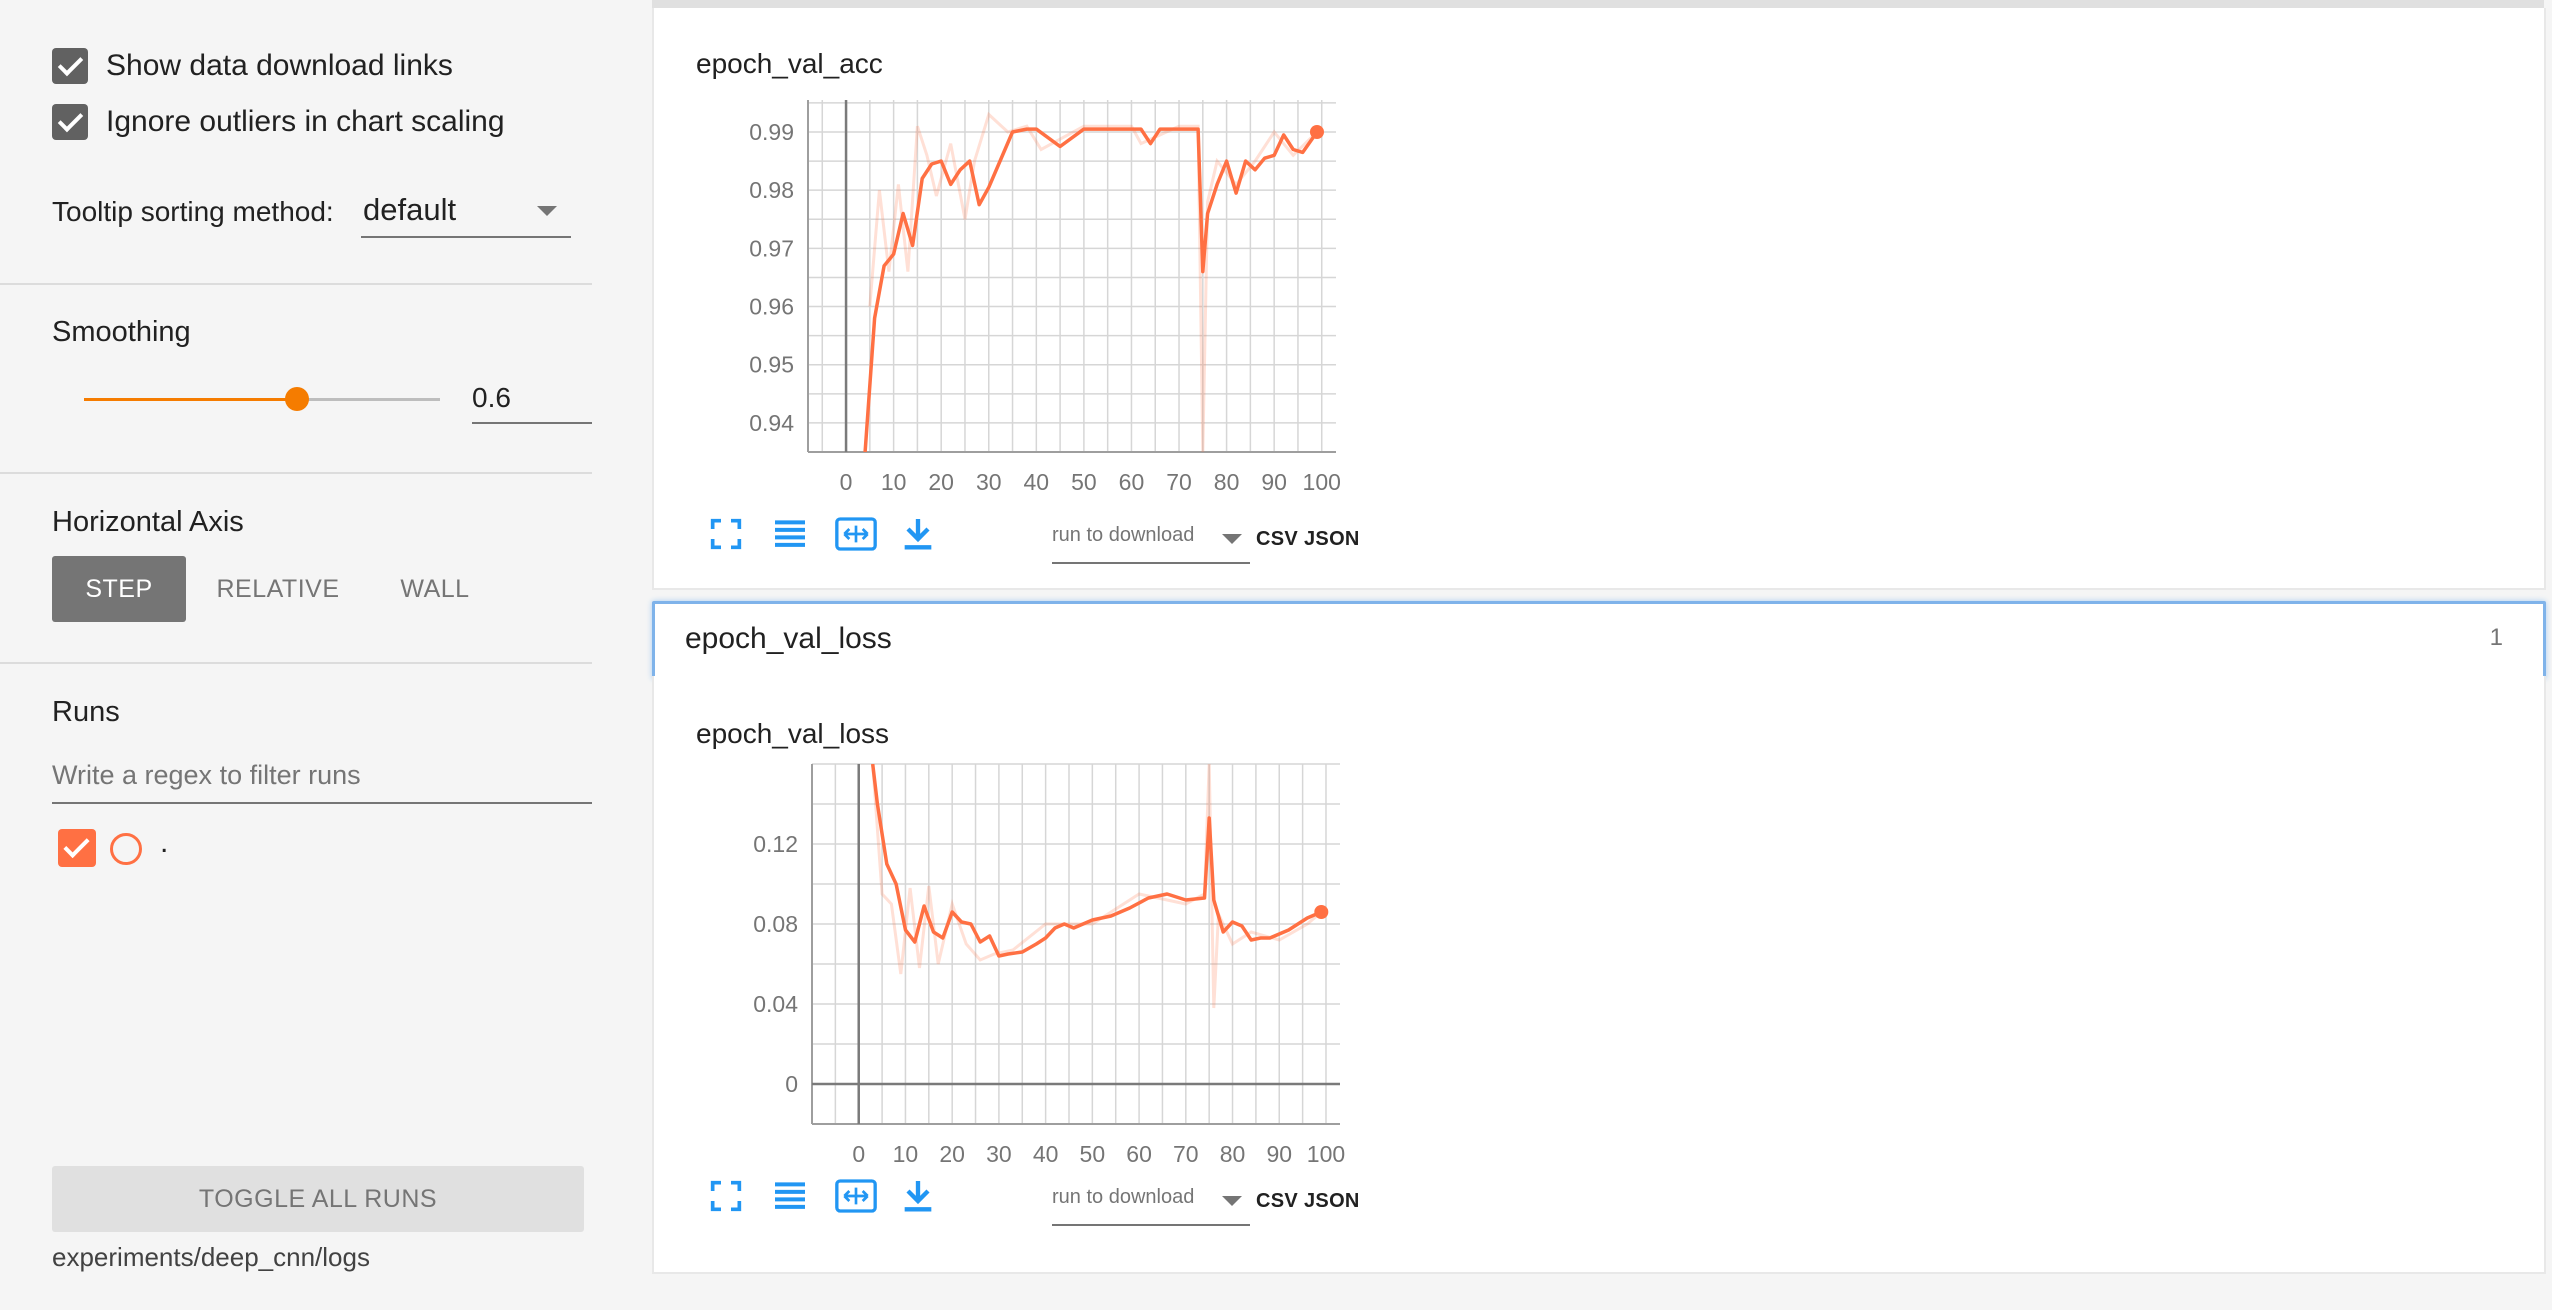  Describe the element at coordinates (771, 248) in the screenshot. I see `y-tick-label: 0.97` at that location.